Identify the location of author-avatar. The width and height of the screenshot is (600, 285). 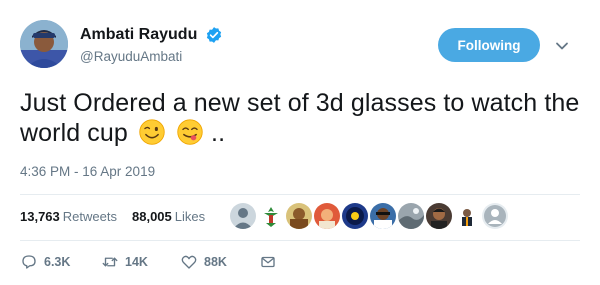
(44, 44).